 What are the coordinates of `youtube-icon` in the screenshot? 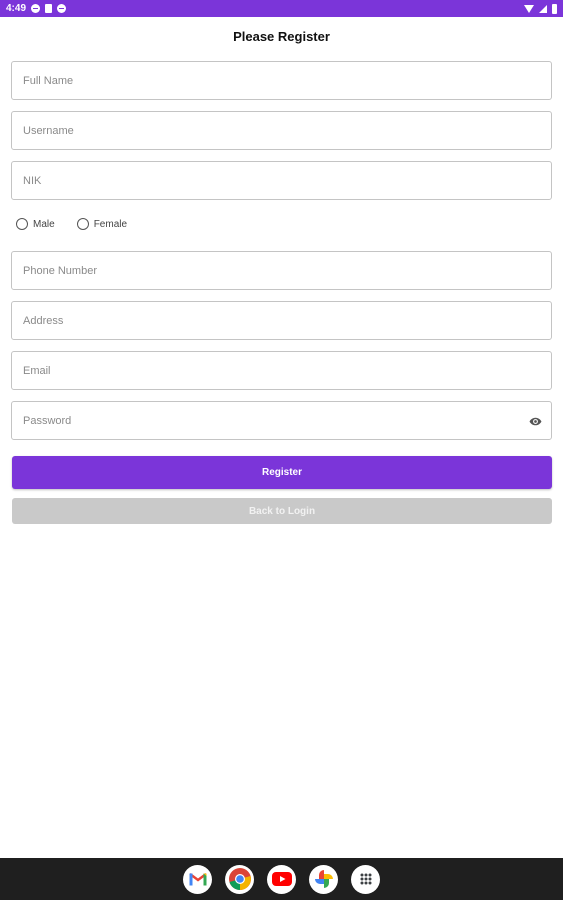 It's located at (281, 879).